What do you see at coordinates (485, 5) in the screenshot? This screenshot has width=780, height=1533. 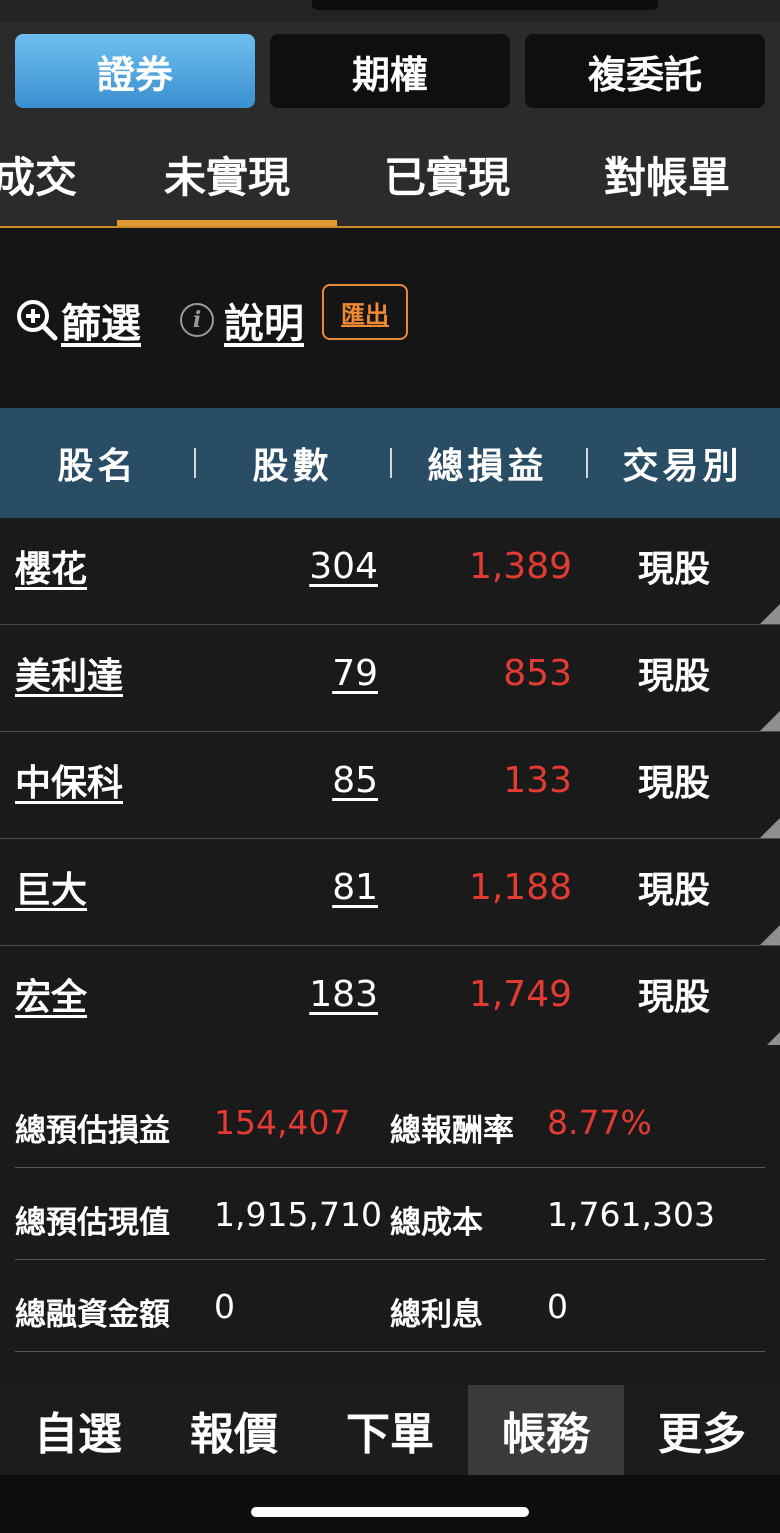 I see `status-bar-shape` at bounding box center [485, 5].